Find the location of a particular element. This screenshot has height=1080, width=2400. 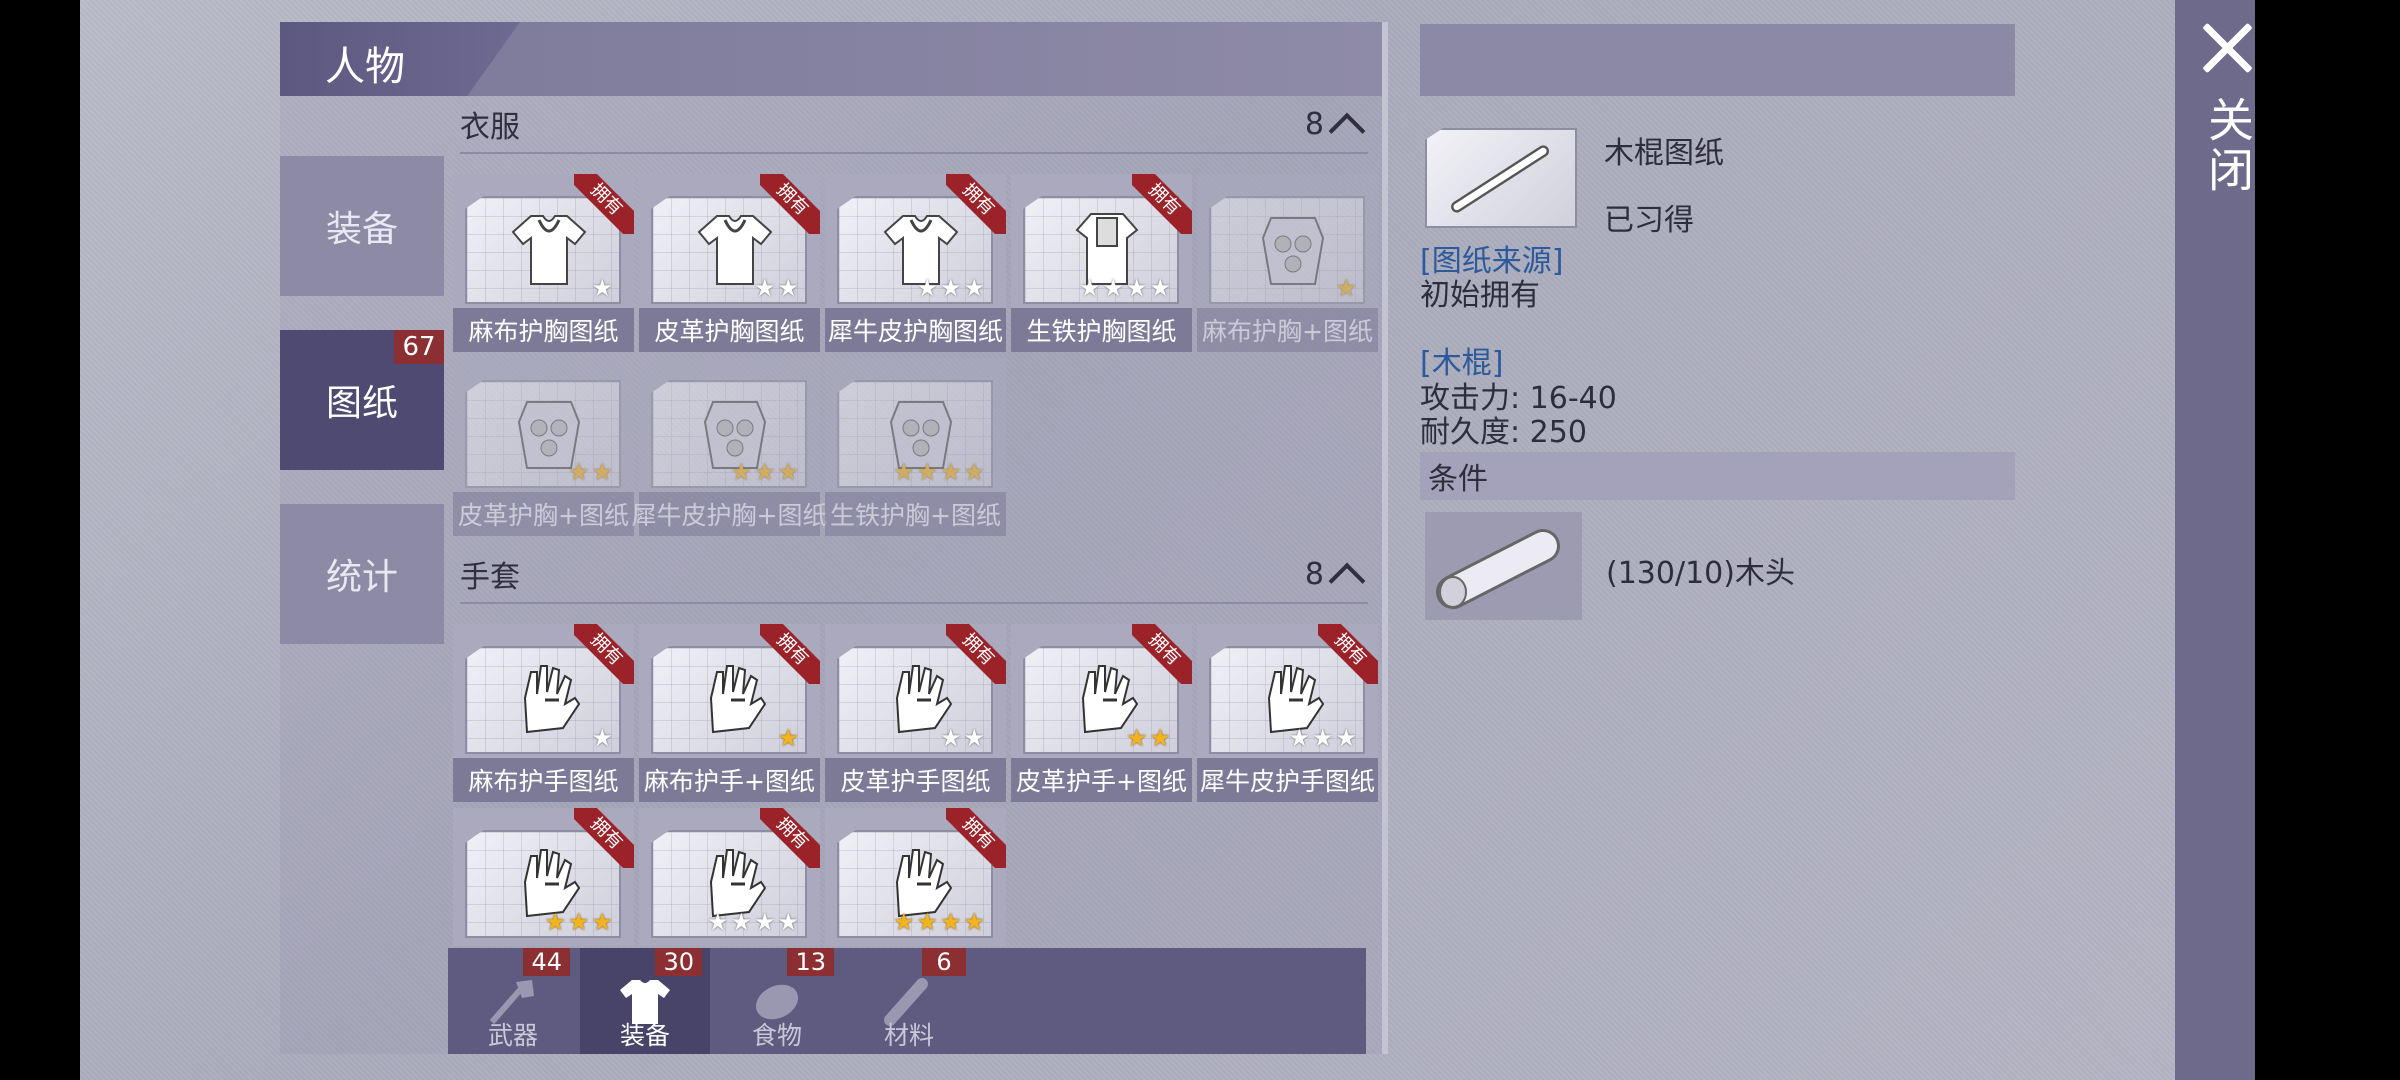

side-tab-label: 装备 is located at coordinates (361, 229).